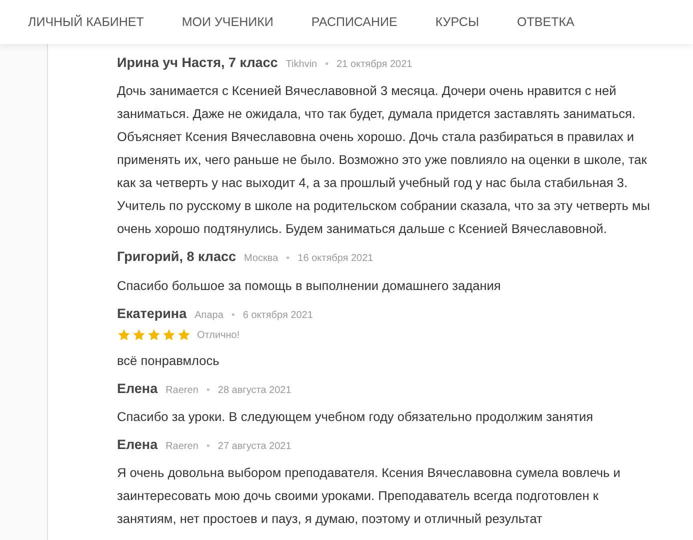 The width and height of the screenshot is (693, 540). What do you see at coordinates (302, 65) in the screenshot?
I see `review-city: Tikhvin` at bounding box center [302, 65].